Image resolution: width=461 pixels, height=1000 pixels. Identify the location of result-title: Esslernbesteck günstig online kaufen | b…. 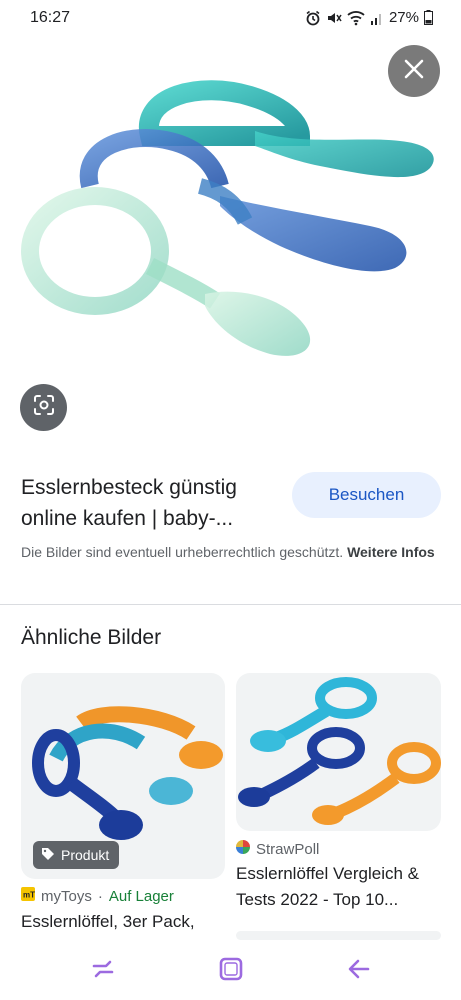
(151, 503).